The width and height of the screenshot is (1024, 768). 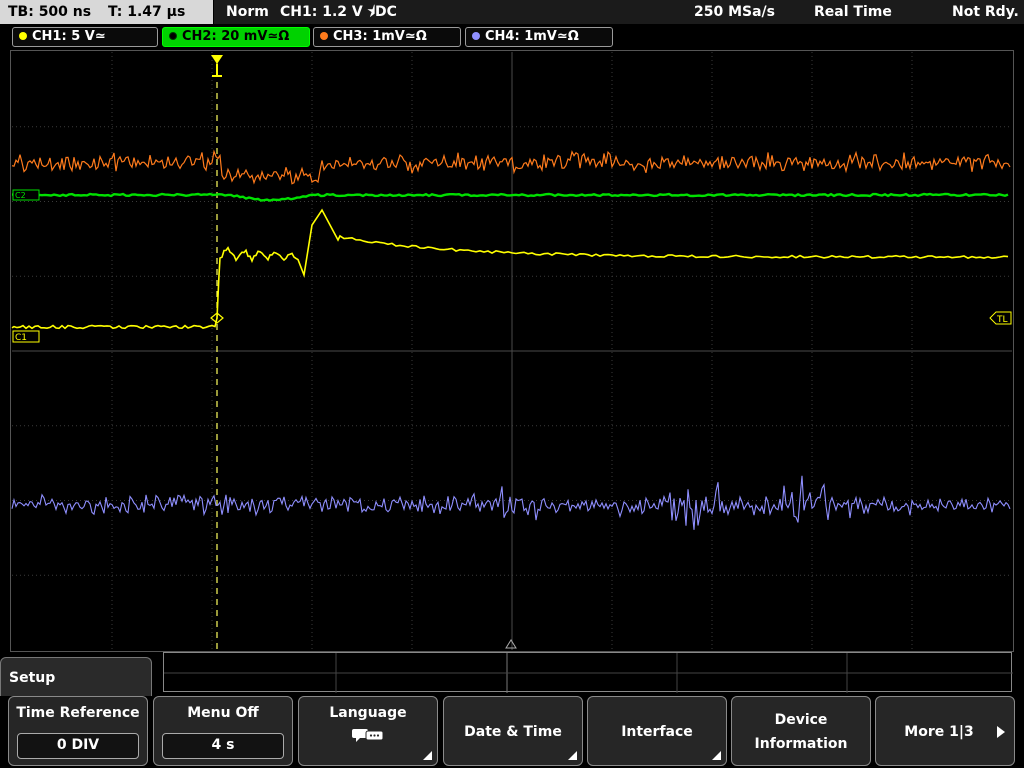 I want to click on more-label: More 1|3, so click(x=939, y=732).